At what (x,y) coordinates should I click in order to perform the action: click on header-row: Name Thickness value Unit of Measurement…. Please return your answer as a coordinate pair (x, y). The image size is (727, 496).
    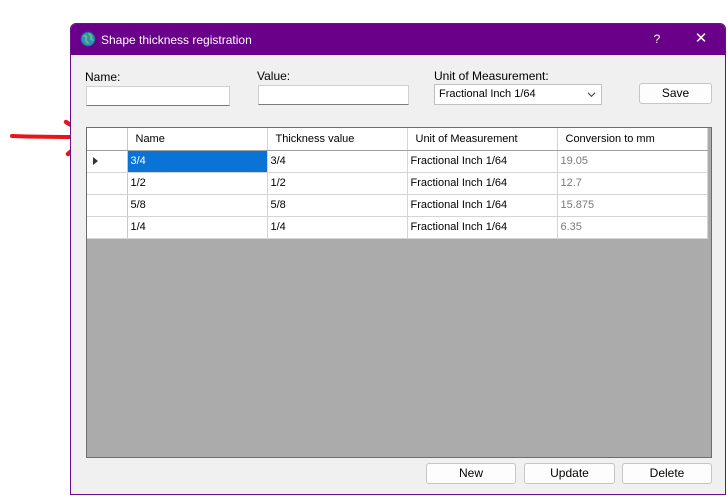
    Looking at the image, I should click on (397, 139).